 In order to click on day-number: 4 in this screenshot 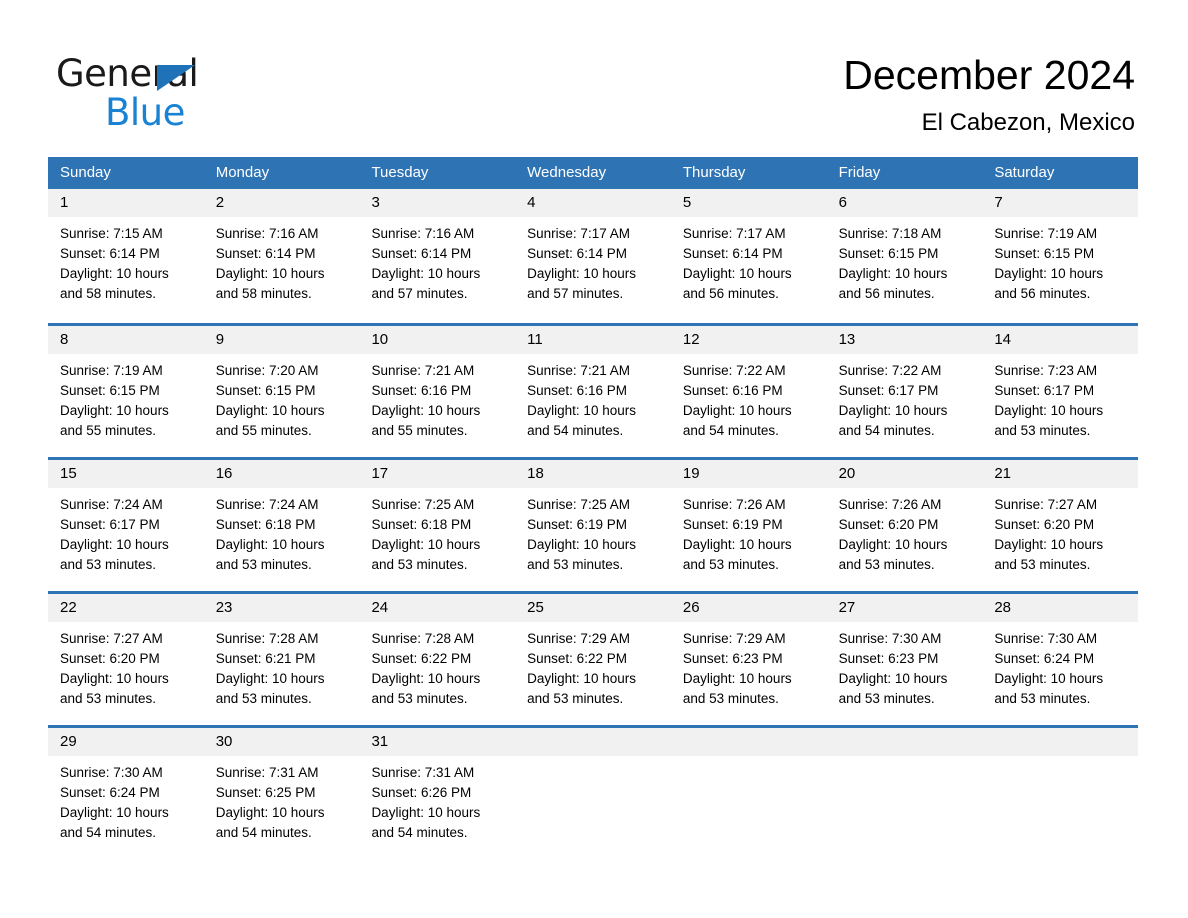, I will do `click(531, 202)`.